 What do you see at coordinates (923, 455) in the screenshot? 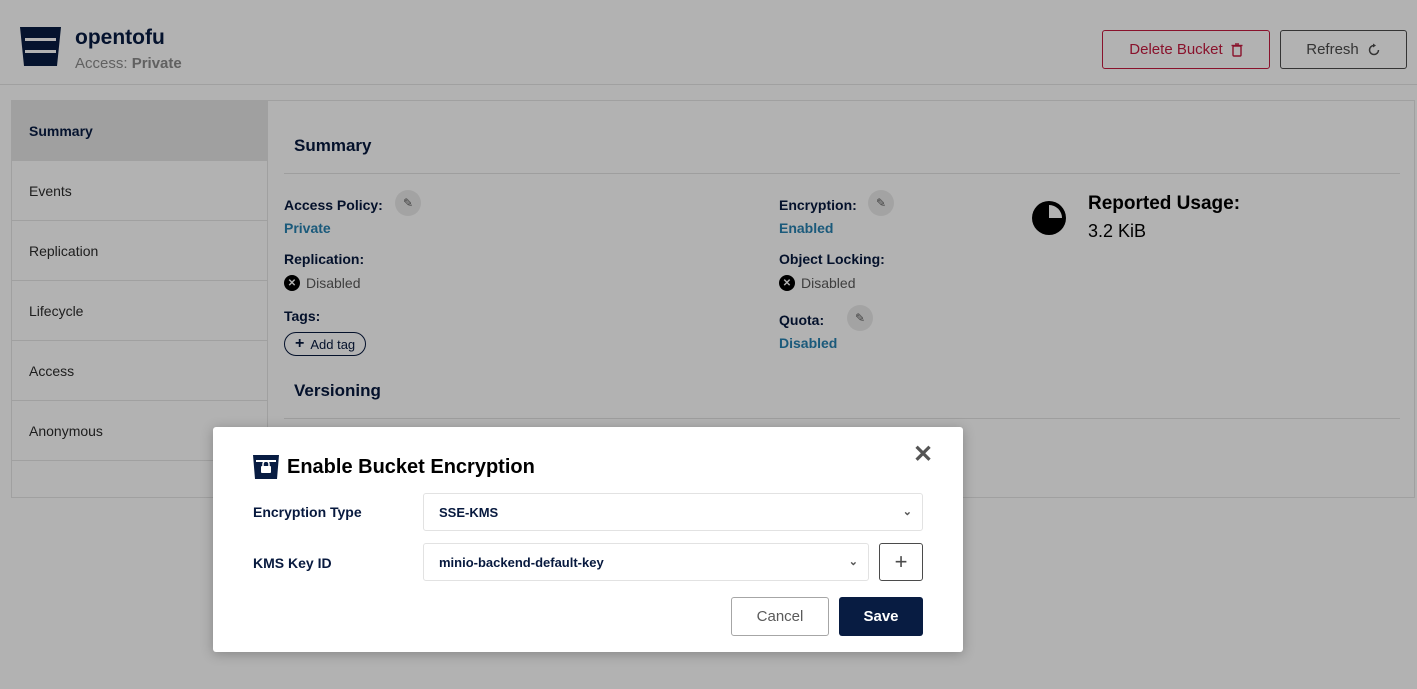
I see `close-icon: ✕` at bounding box center [923, 455].